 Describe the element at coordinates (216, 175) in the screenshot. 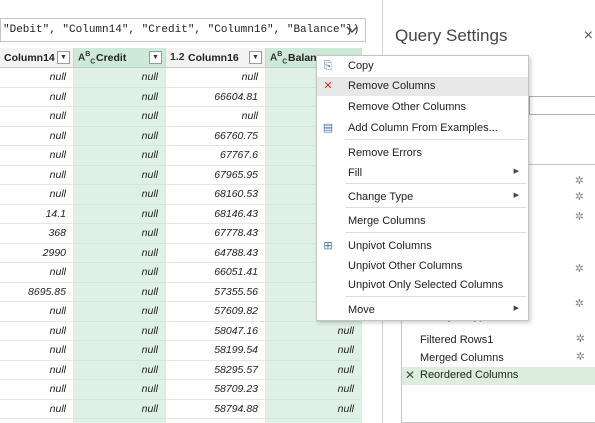

I see `column16-cell: 67965.95` at that location.